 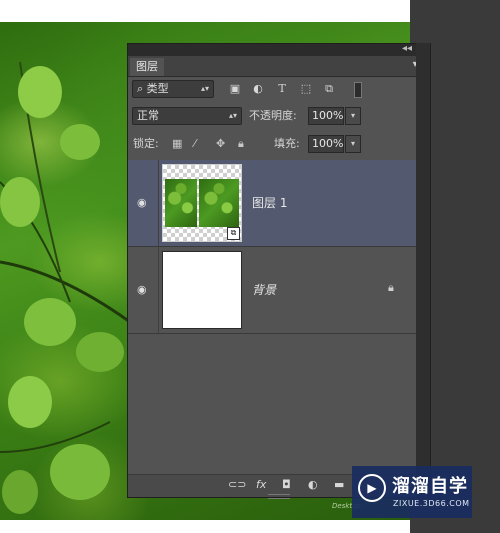 I want to click on panel-tabbar: 图层 ▾≡, so click(x=279, y=66).